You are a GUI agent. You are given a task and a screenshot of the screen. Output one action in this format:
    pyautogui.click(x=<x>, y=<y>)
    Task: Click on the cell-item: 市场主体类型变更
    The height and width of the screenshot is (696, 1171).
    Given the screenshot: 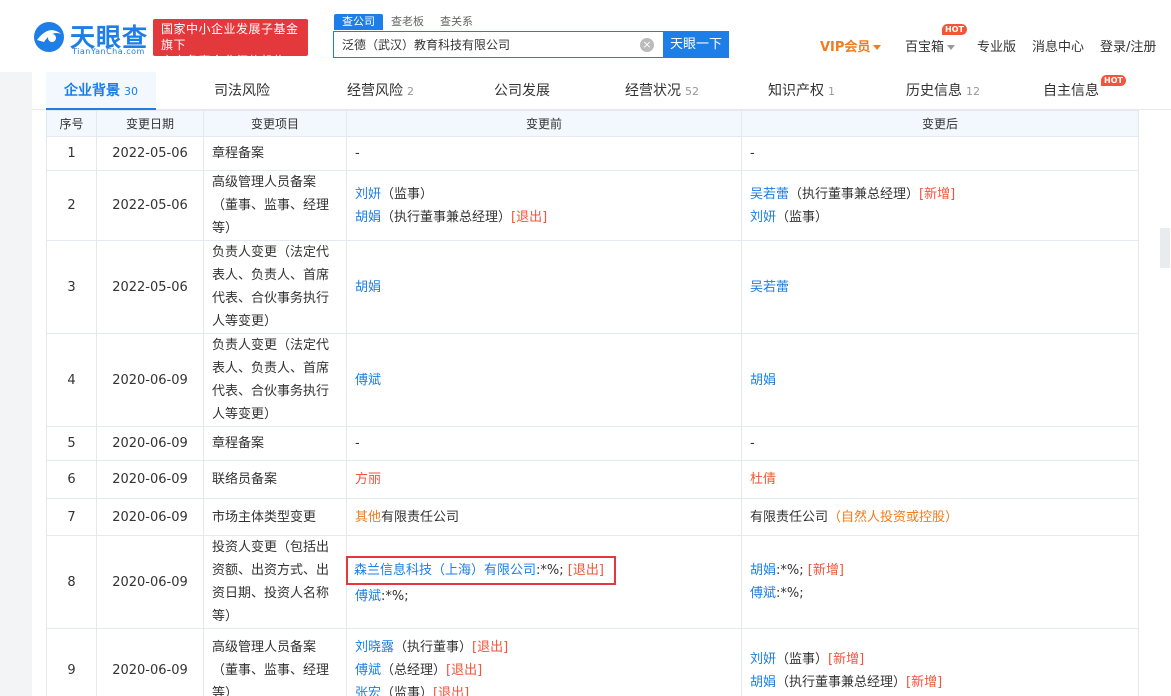 What is the action you would take?
    pyautogui.click(x=275, y=517)
    